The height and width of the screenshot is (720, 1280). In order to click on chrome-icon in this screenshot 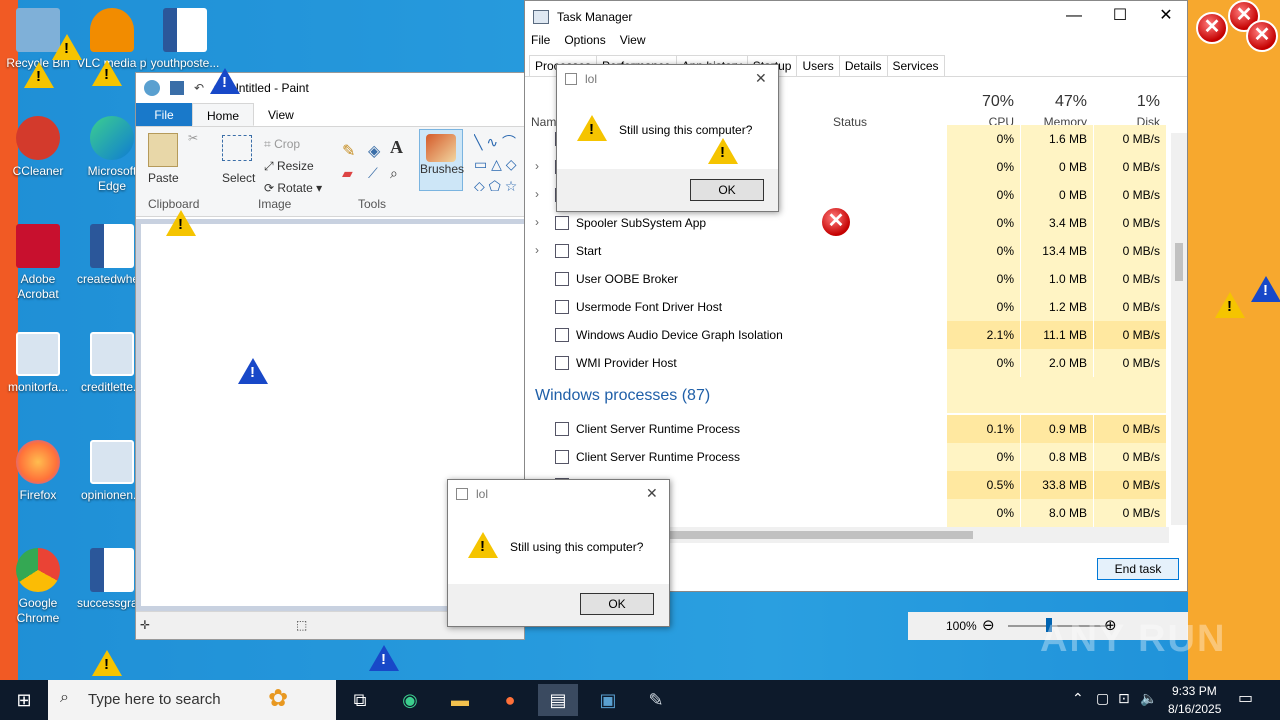, I will do `click(38, 570)`.